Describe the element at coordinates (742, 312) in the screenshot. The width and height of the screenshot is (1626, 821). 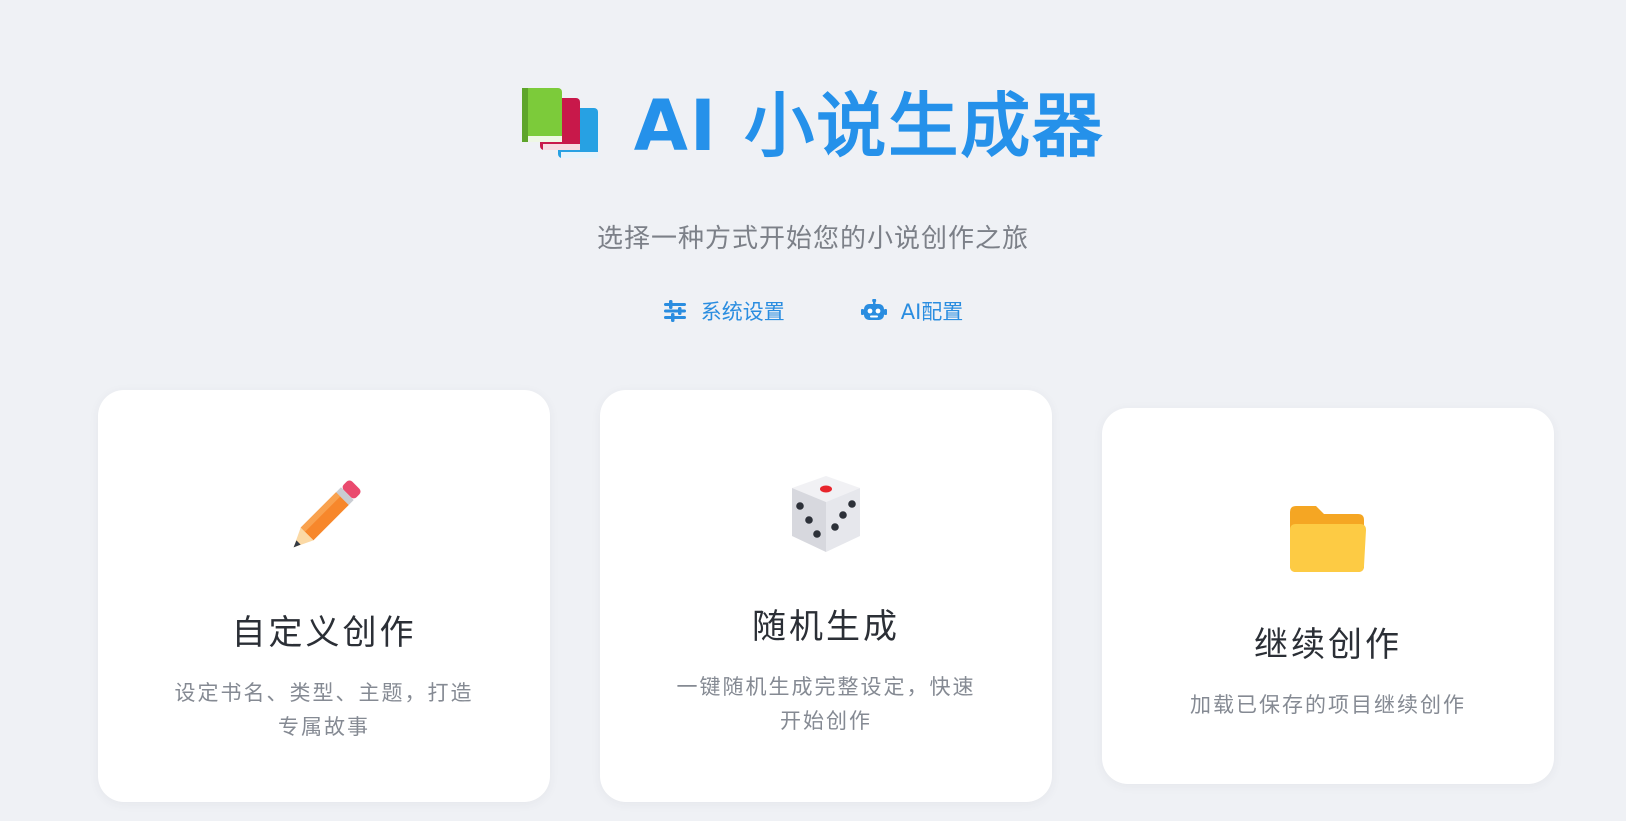
I see `system-settings-label: 系统设置` at that location.